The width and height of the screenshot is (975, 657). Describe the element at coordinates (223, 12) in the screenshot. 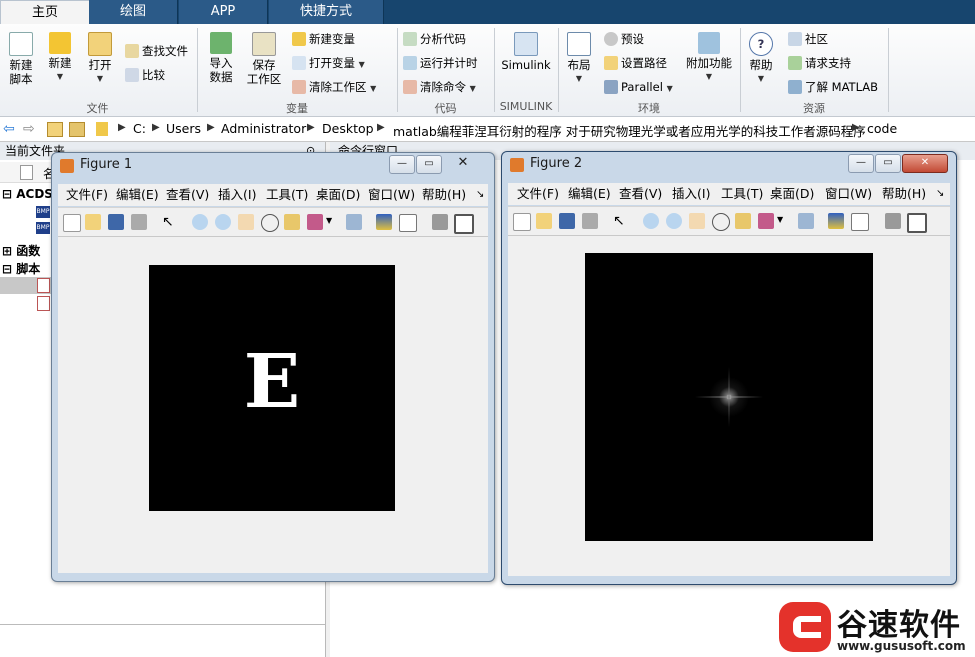

I see `tab-apps: APP` at that location.